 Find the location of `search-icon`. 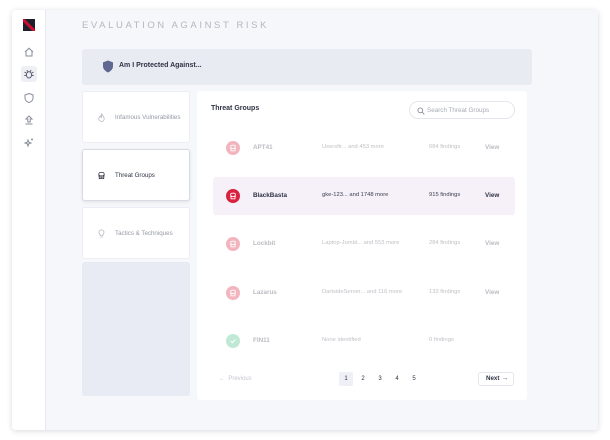

search-icon is located at coordinates (421, 111).